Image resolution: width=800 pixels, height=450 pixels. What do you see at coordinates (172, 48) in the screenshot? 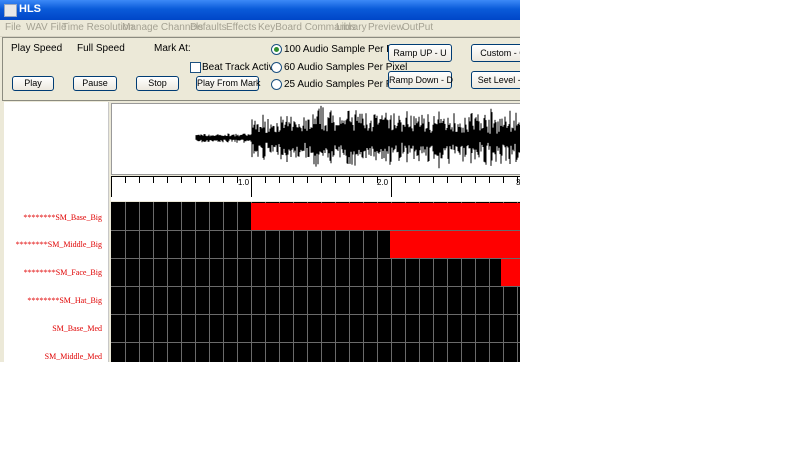
I see `mark-at-label: Mark At:` at bounding box center [172, 48].